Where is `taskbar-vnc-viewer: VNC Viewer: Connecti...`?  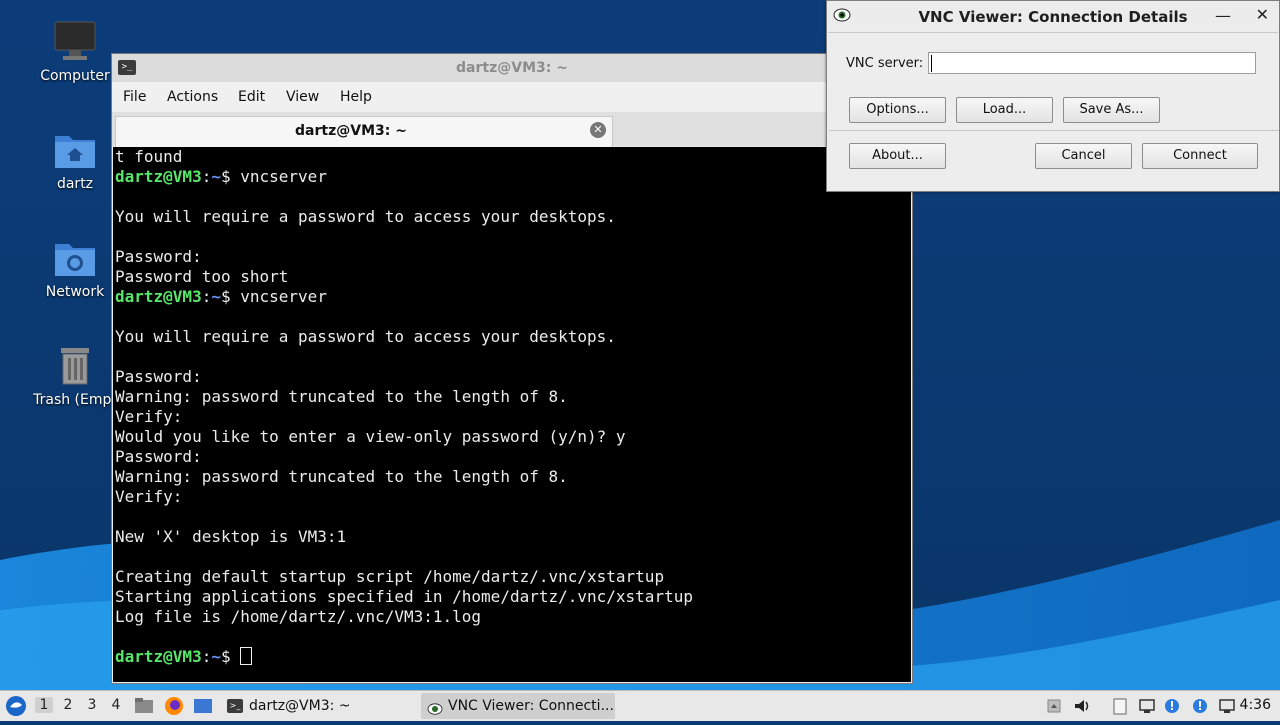
taskbar-vnc-viewer: VNC Viewer: Connecti... is located at coordinates (518, 706).